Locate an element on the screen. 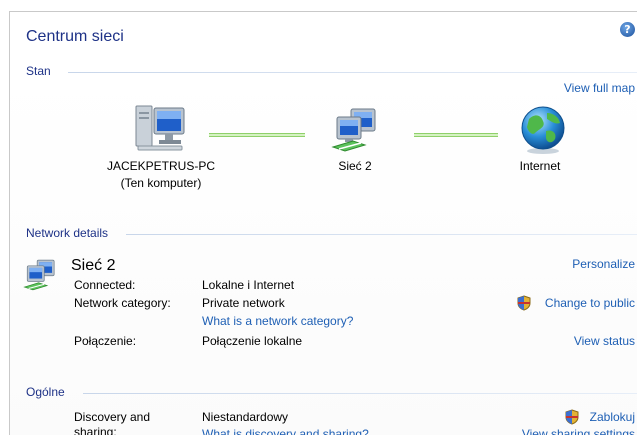  connection-value: Połączenie lokalne is located at coordinates (252, 341).